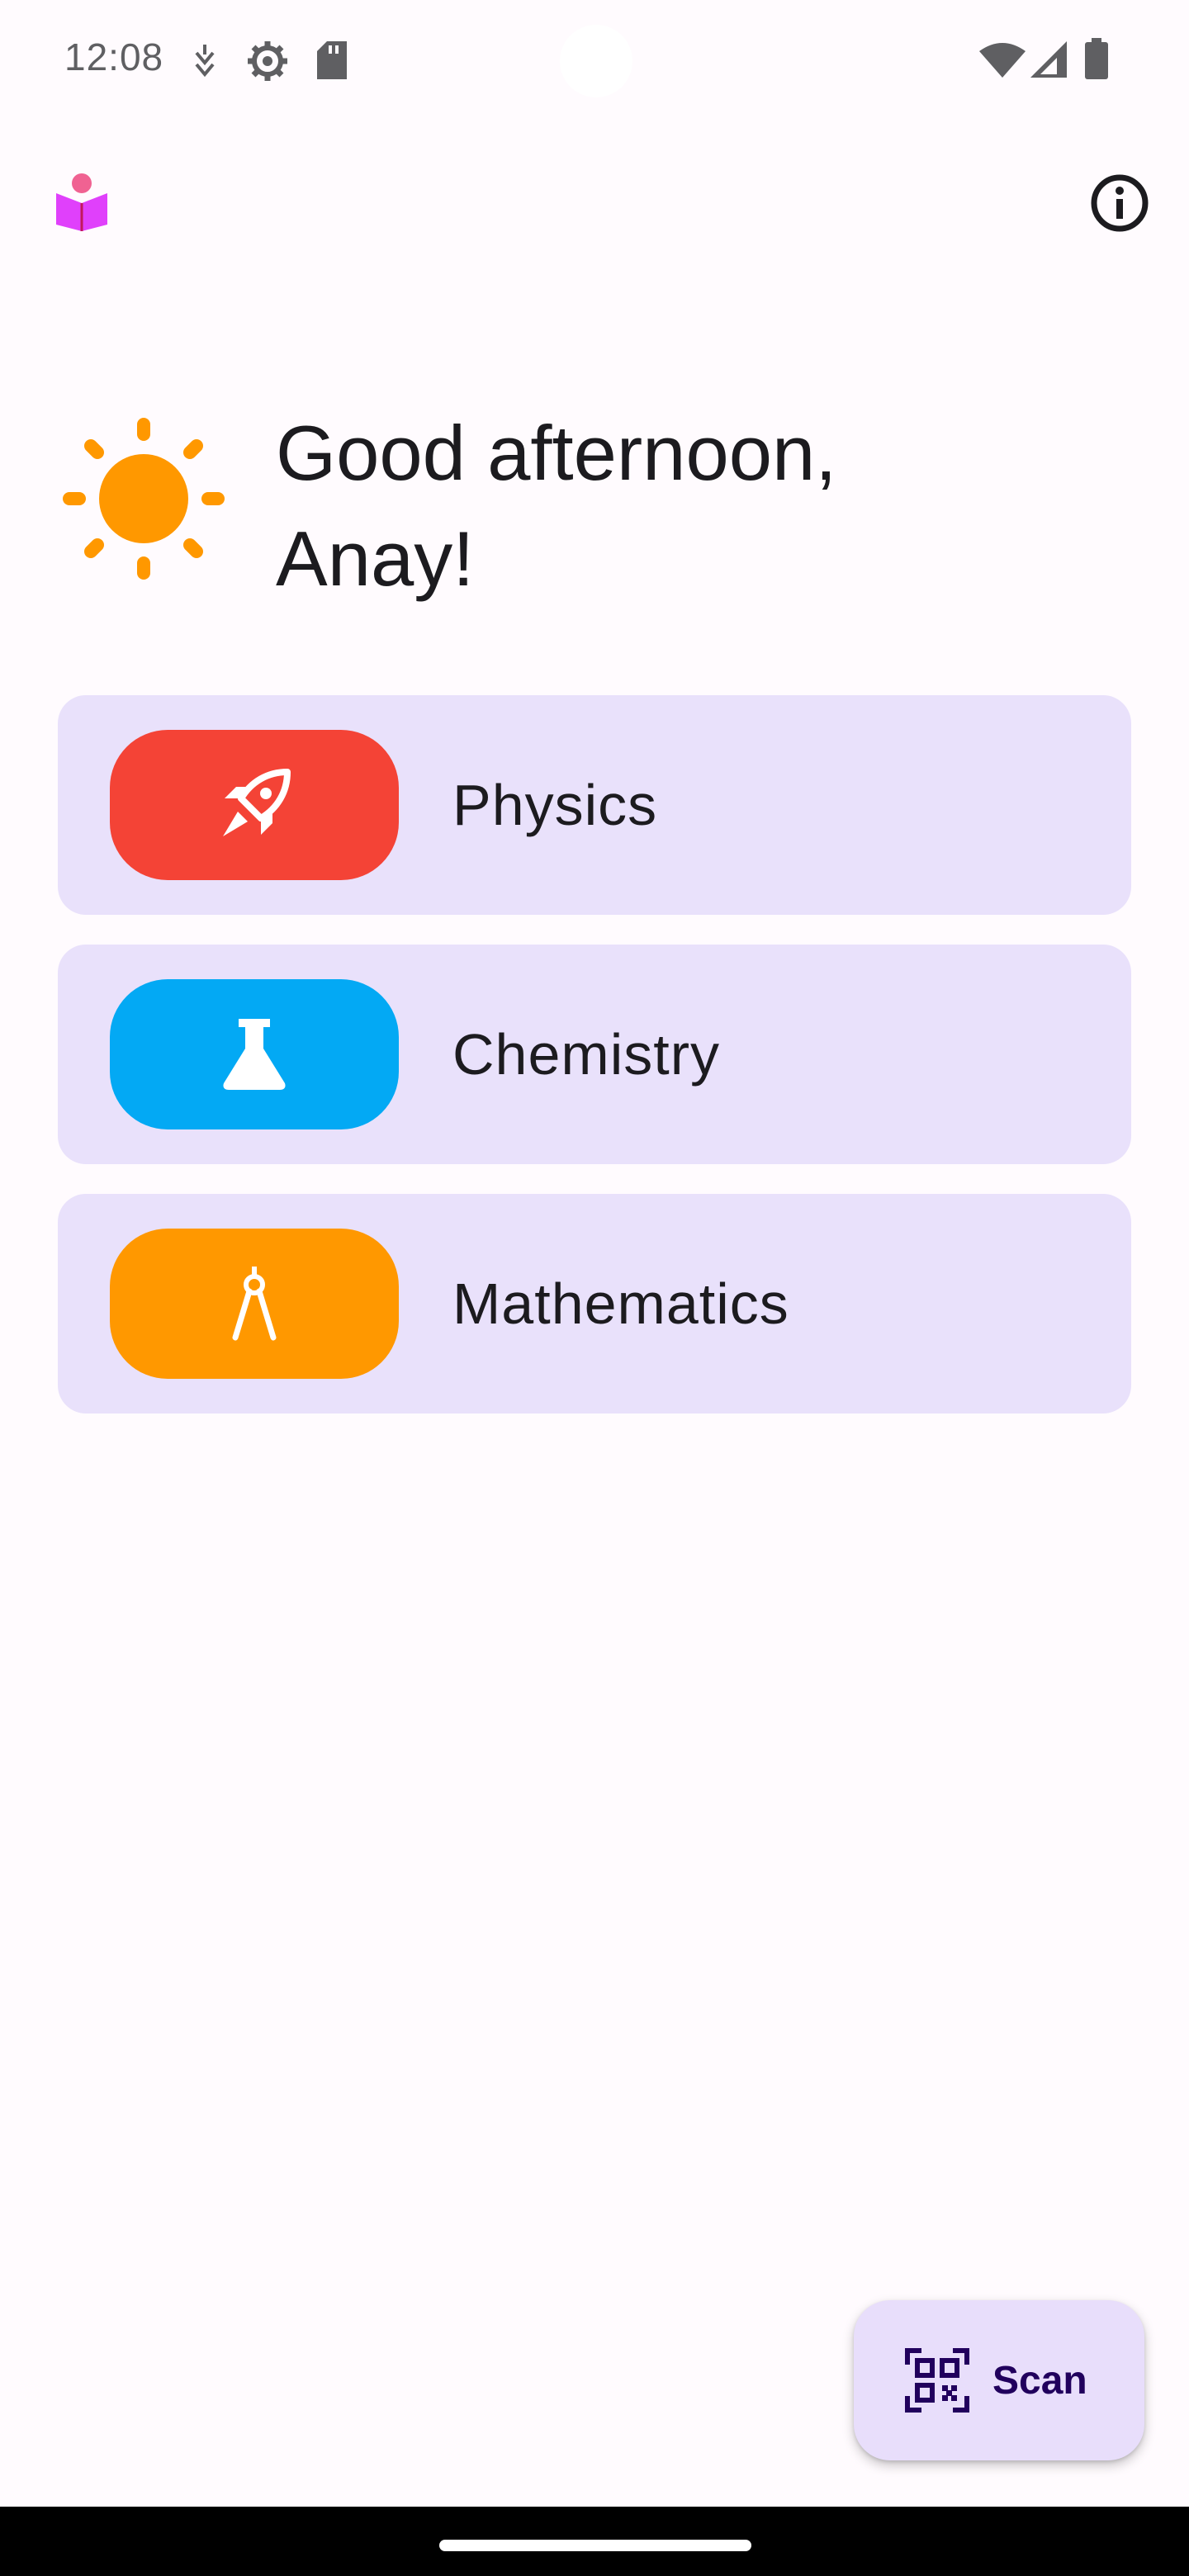  Describe the element at coordinates (332, 60) in the screenshot. I see `sd-card-icon` at that location.